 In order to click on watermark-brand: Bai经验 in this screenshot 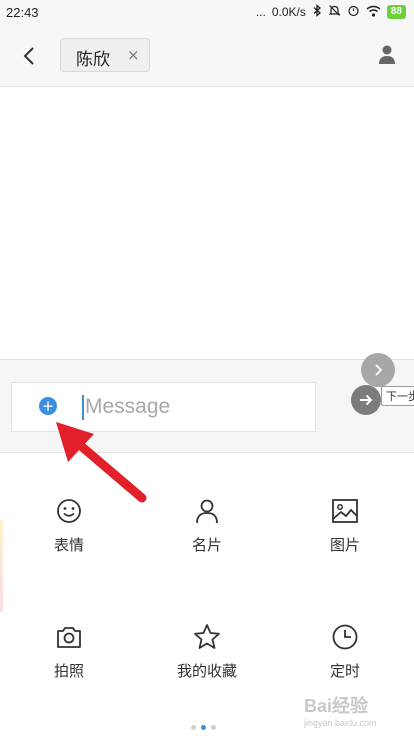, I will do `click(336, 706)`.